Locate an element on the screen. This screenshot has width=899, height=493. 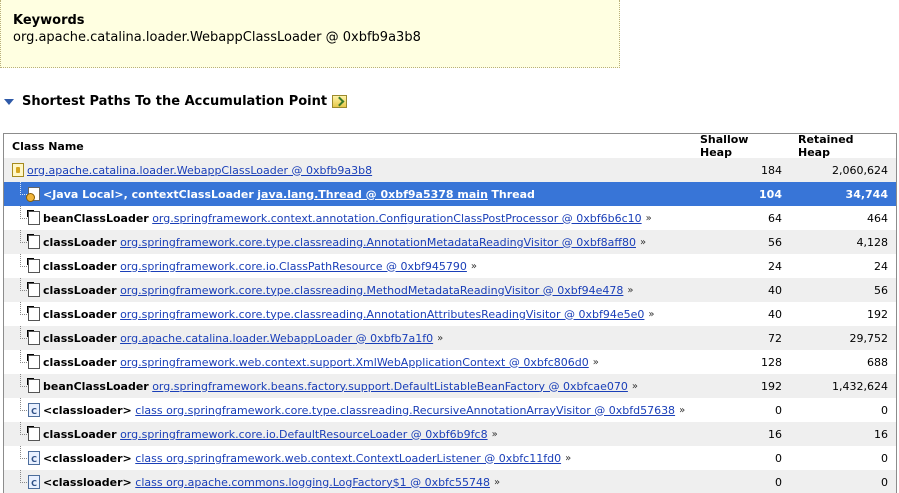
shallow-heap-value: 0 is located at coordinates (778, 410).